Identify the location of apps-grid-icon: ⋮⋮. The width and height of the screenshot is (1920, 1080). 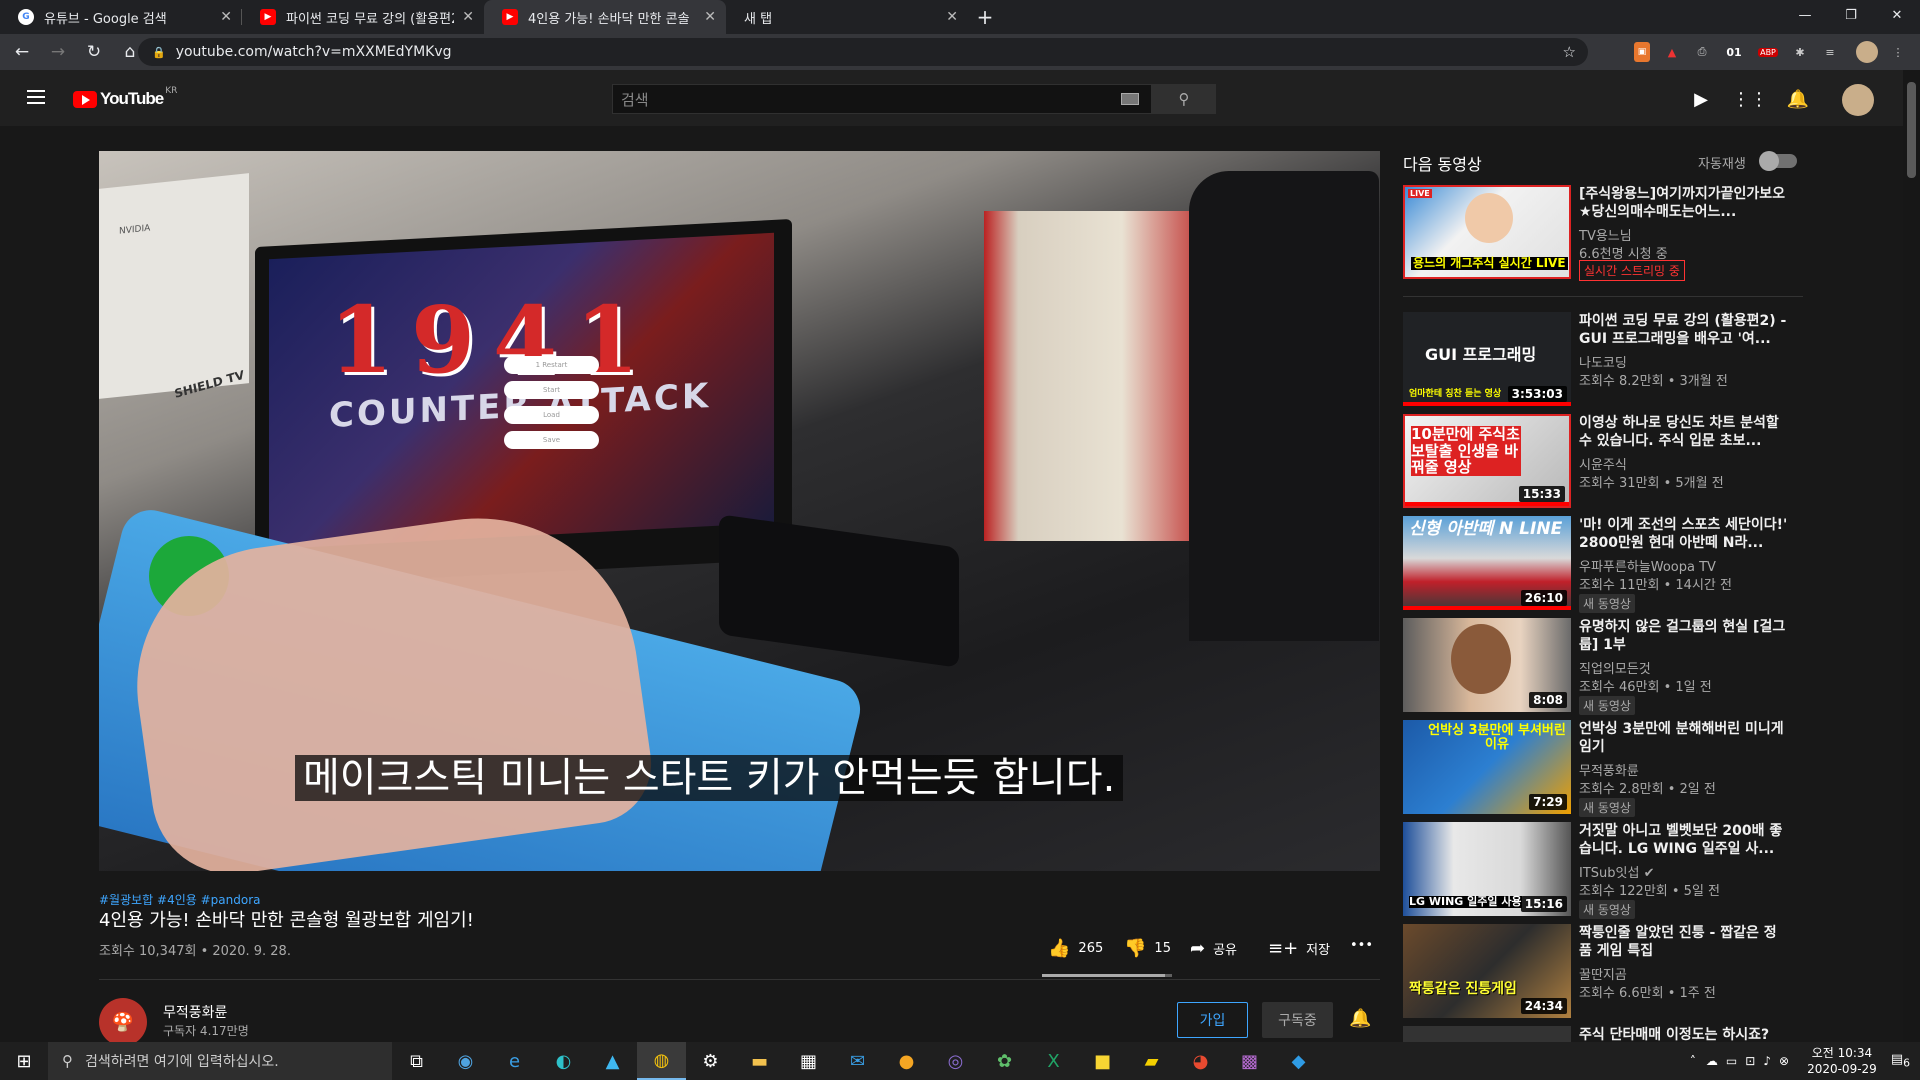
(1750, 99).